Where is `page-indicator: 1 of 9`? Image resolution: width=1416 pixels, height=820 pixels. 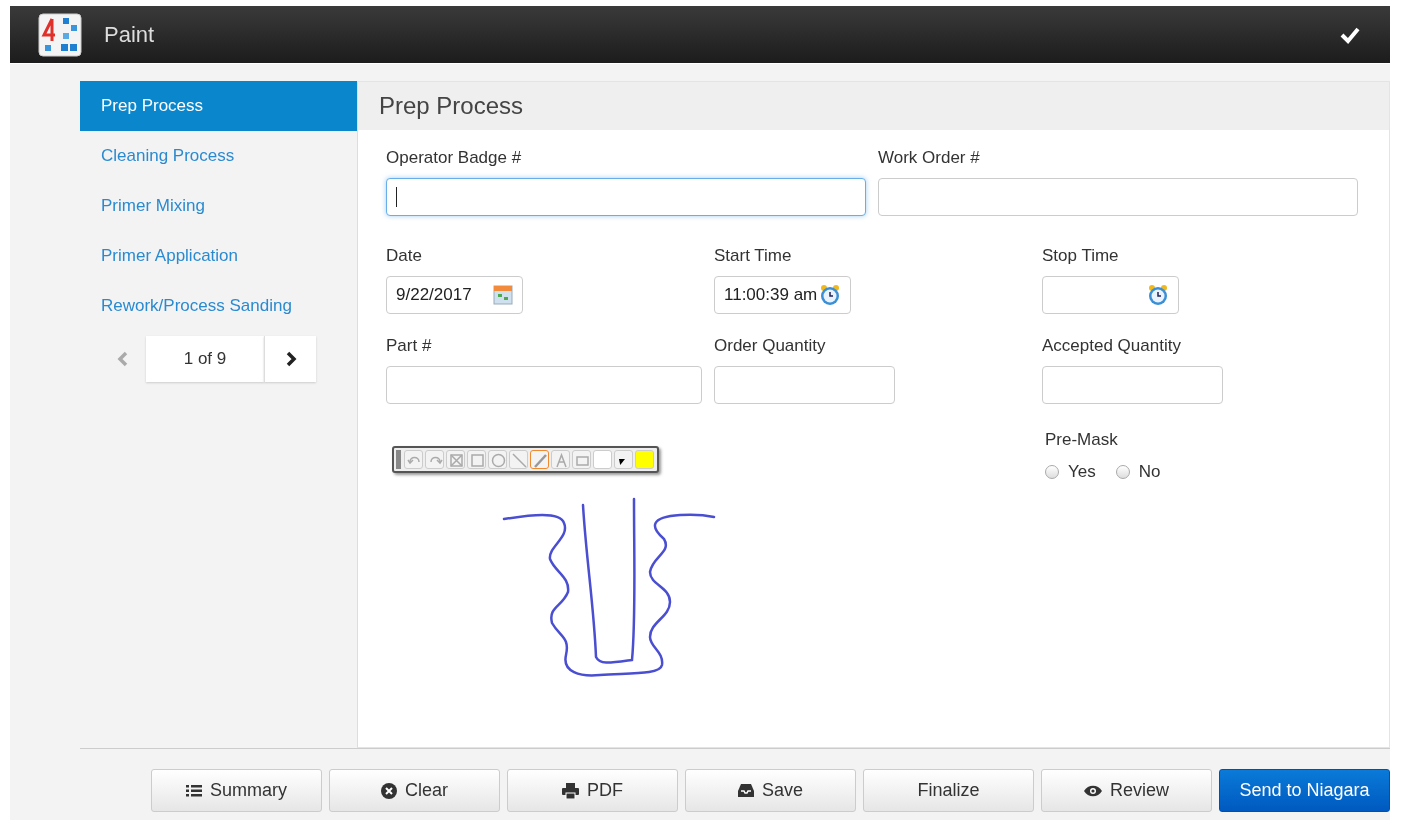 page-indicator: 1 of 9 is located at coordinates (205, 359).